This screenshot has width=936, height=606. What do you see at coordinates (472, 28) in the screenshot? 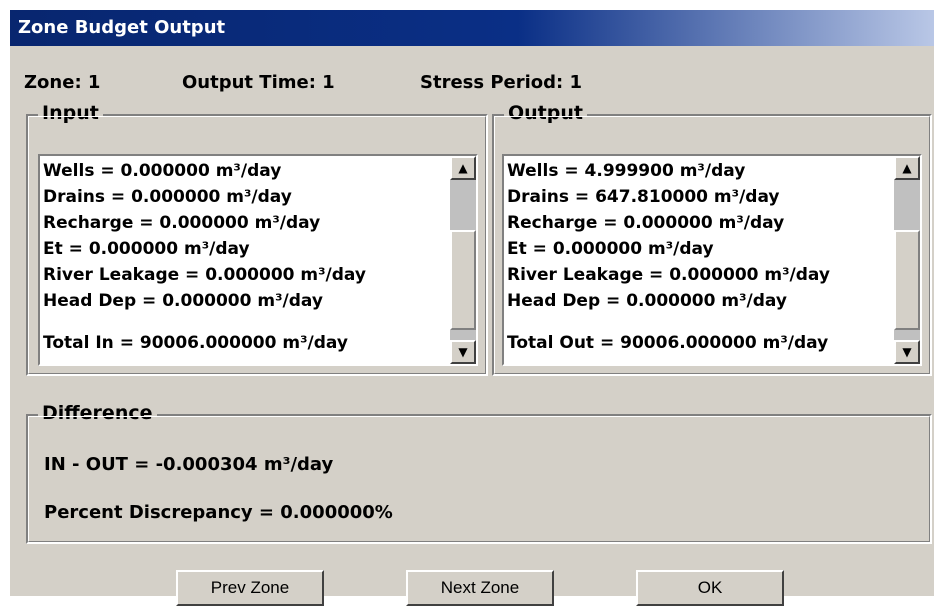
I see `title-bar: Zone Budget Output` at bounding box center [472, 28].